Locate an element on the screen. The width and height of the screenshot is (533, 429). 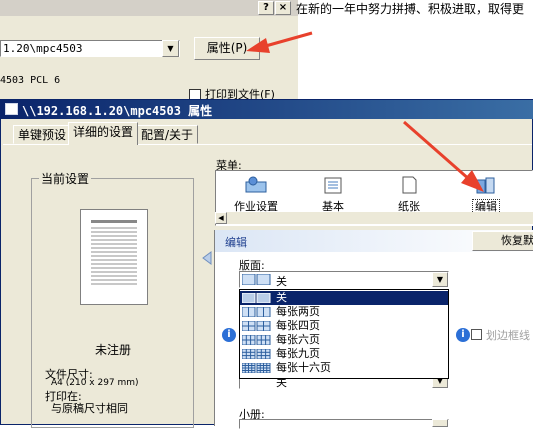
tab-one-click-presets: 单键预设 is located at coordinates (42, 134).